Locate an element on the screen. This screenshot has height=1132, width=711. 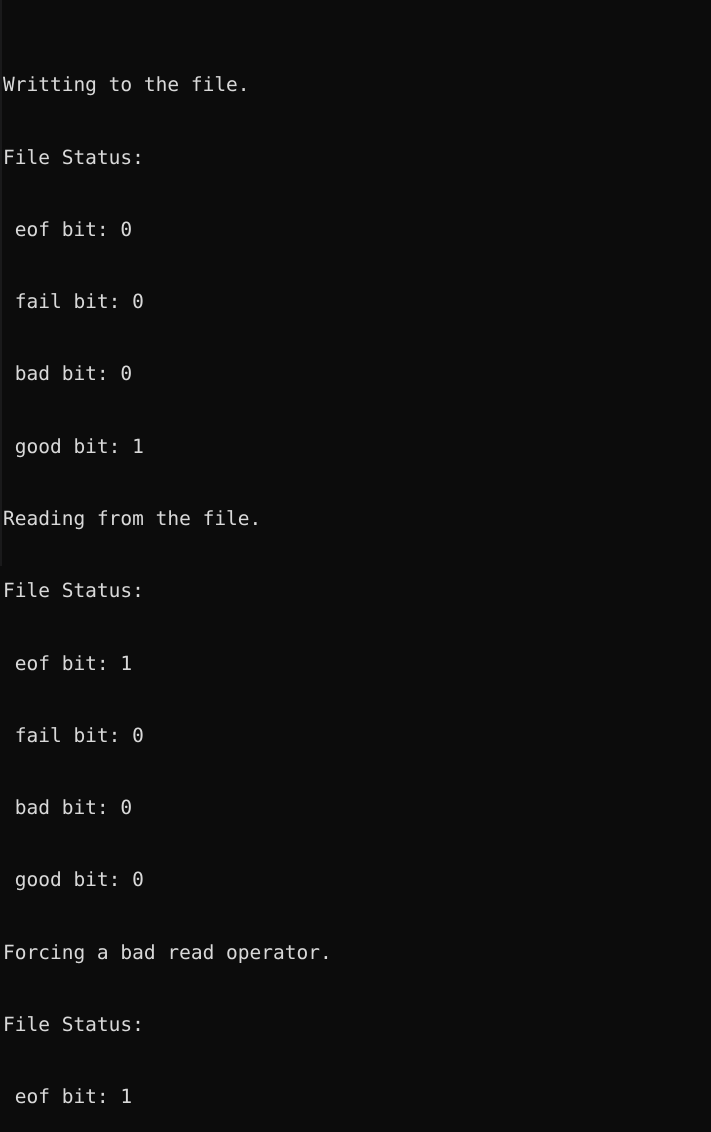
console-line: good bit: 1 is located at coordinates (73, 446).